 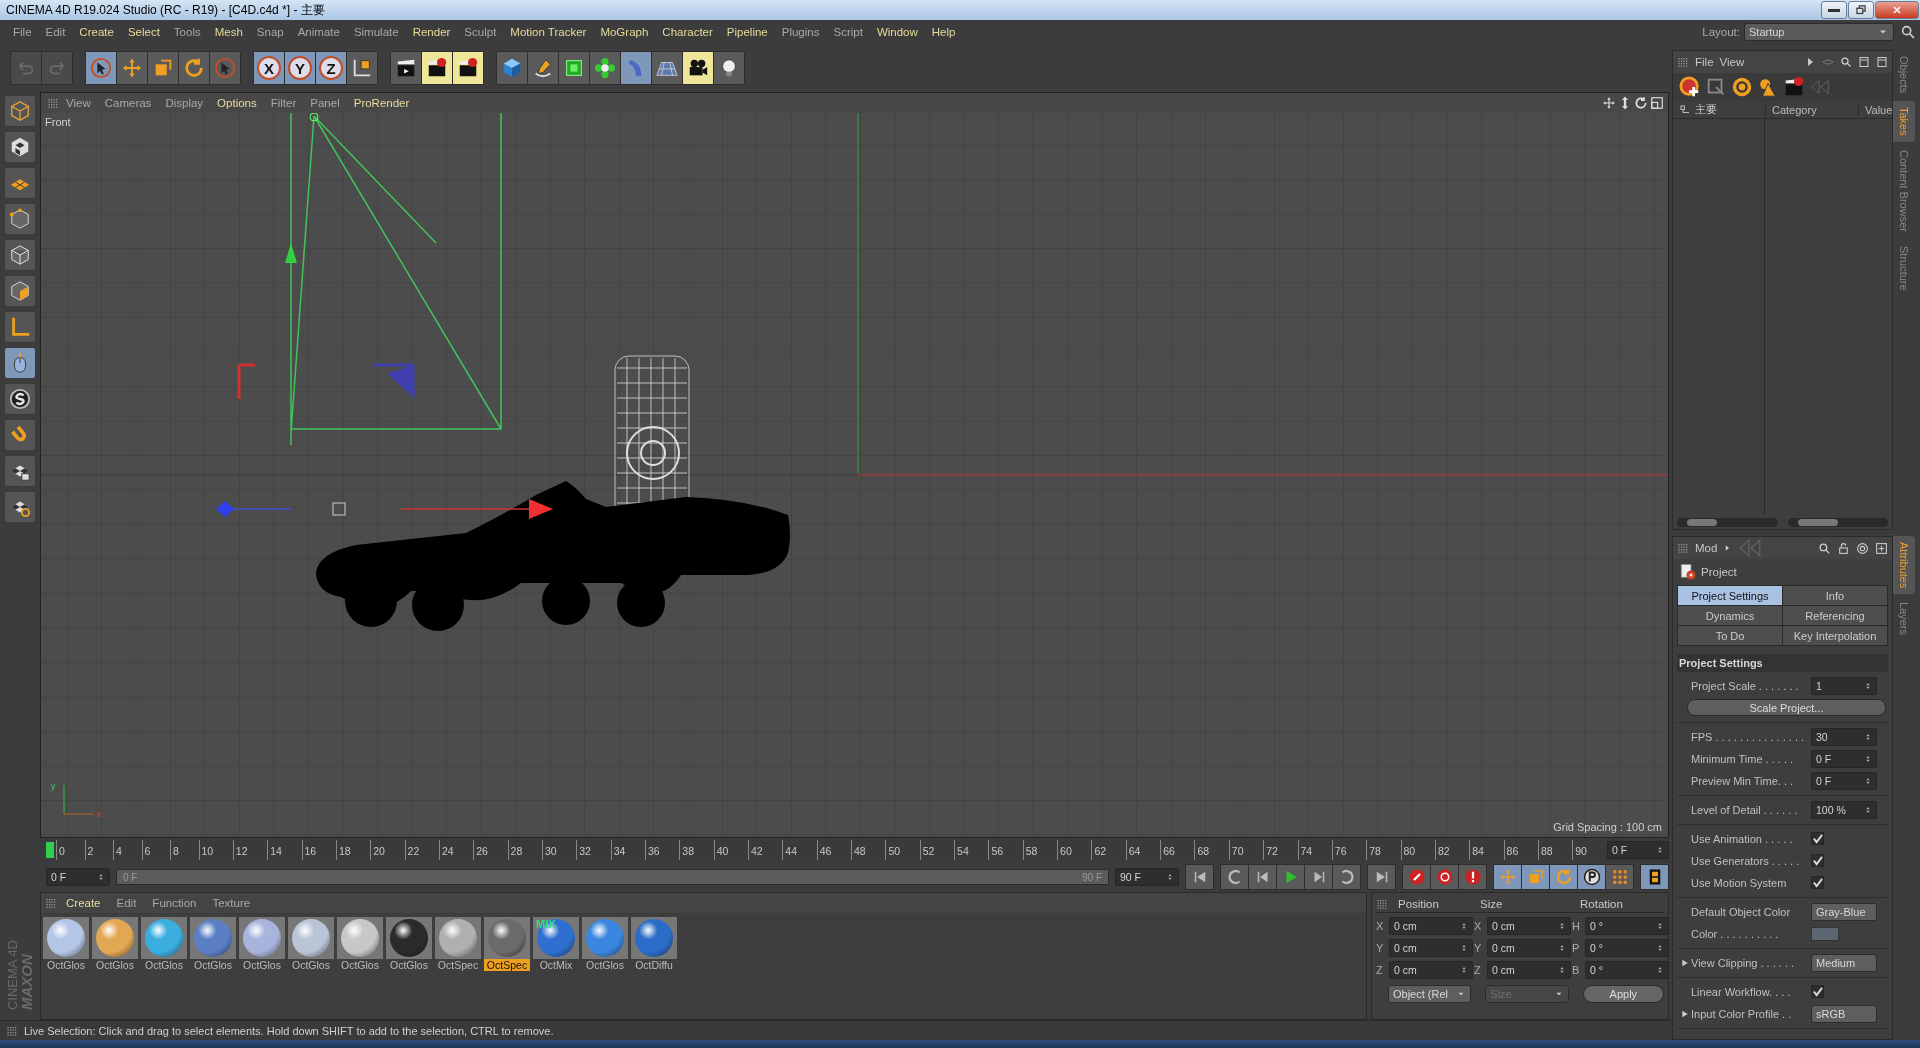 What do you see at coordinates (184, 103) in the screenshot?
I see `menu-item: Display` at bounding box center [184, 103].